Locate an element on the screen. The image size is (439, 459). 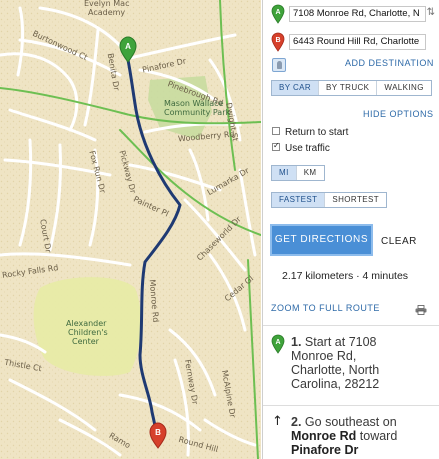
step-line: Go southeast on is located at coordinates (350, 422).